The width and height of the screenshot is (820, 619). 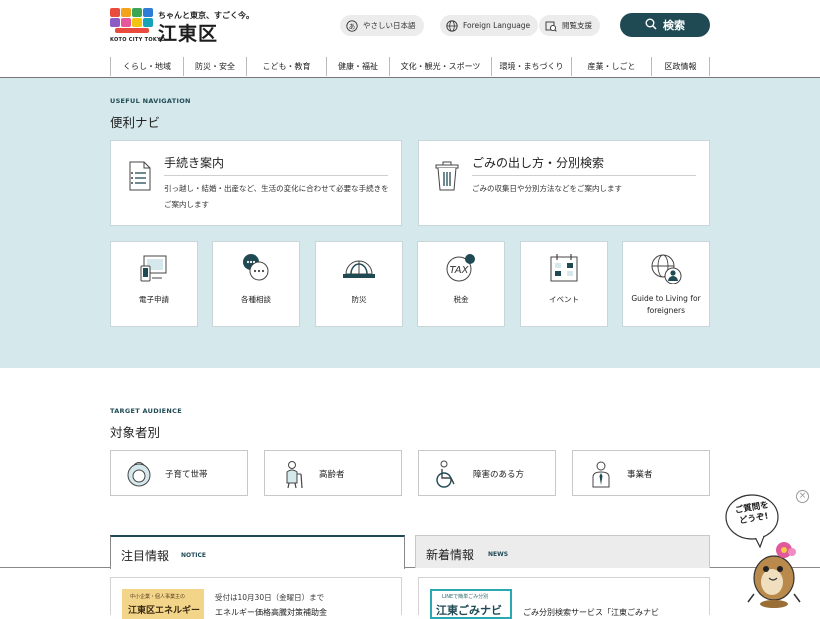 I want to click on procedure-guide-title: 手続き案内, so click(x=194, y=163).